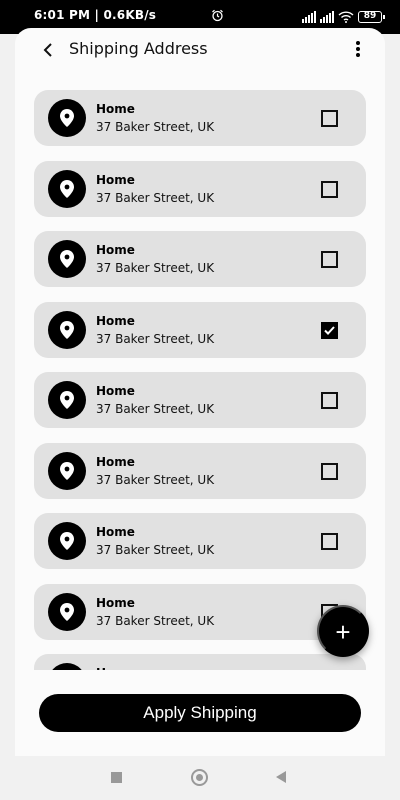  I want to click on wifi-icon, so click(346, 16).